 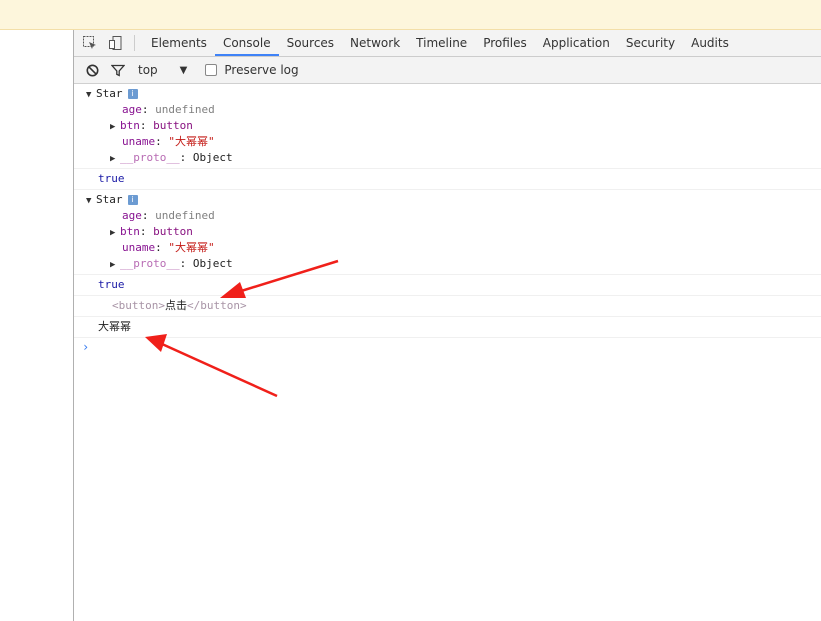 I want to click on clear-console-icon, so click(x=92, y=70).